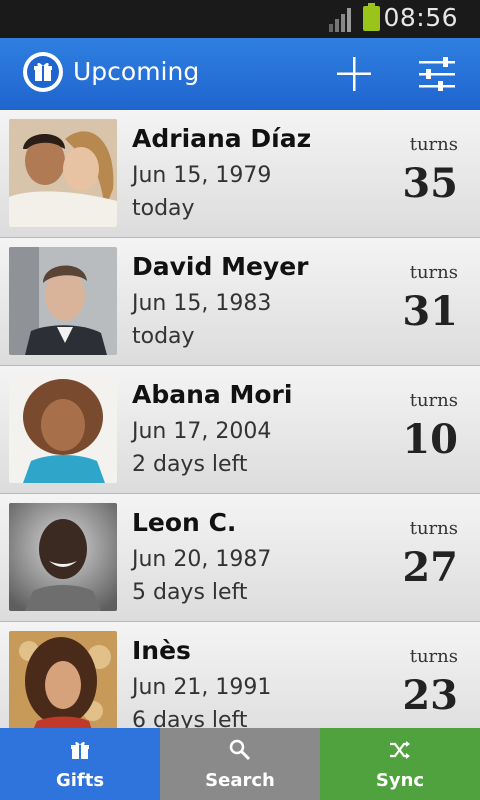  I want to click on days-left: 6 days left, so click(190, 718).